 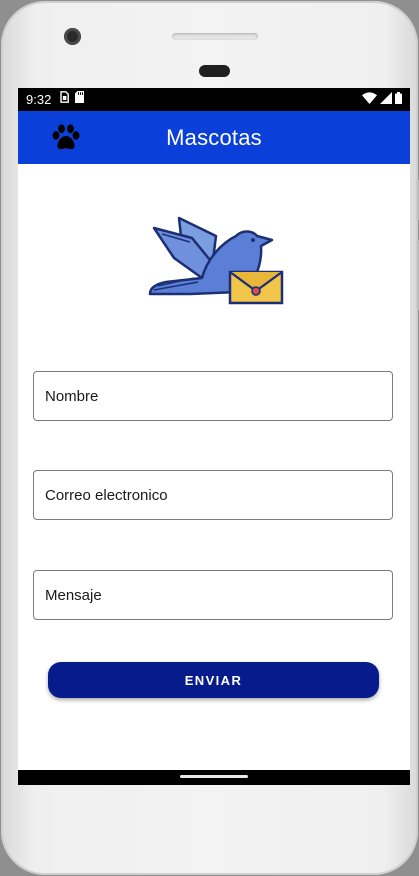 I want to click on home-gesture-handle, so click(x=214, y=776).